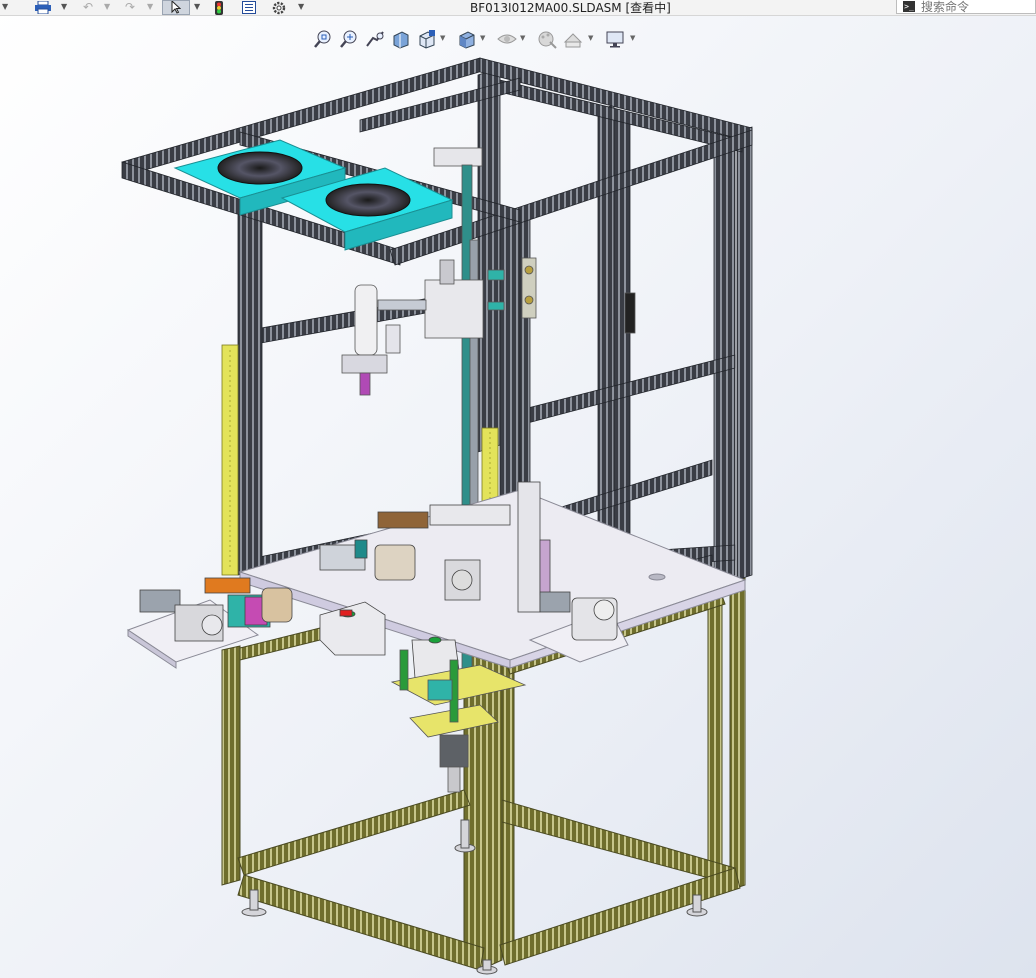 This screenshot has height=978, width=1036. What do you see at coordinates (88, 7) in the screenshot?
I see `undo-icon: ↶` at bounding box center [88, 7].